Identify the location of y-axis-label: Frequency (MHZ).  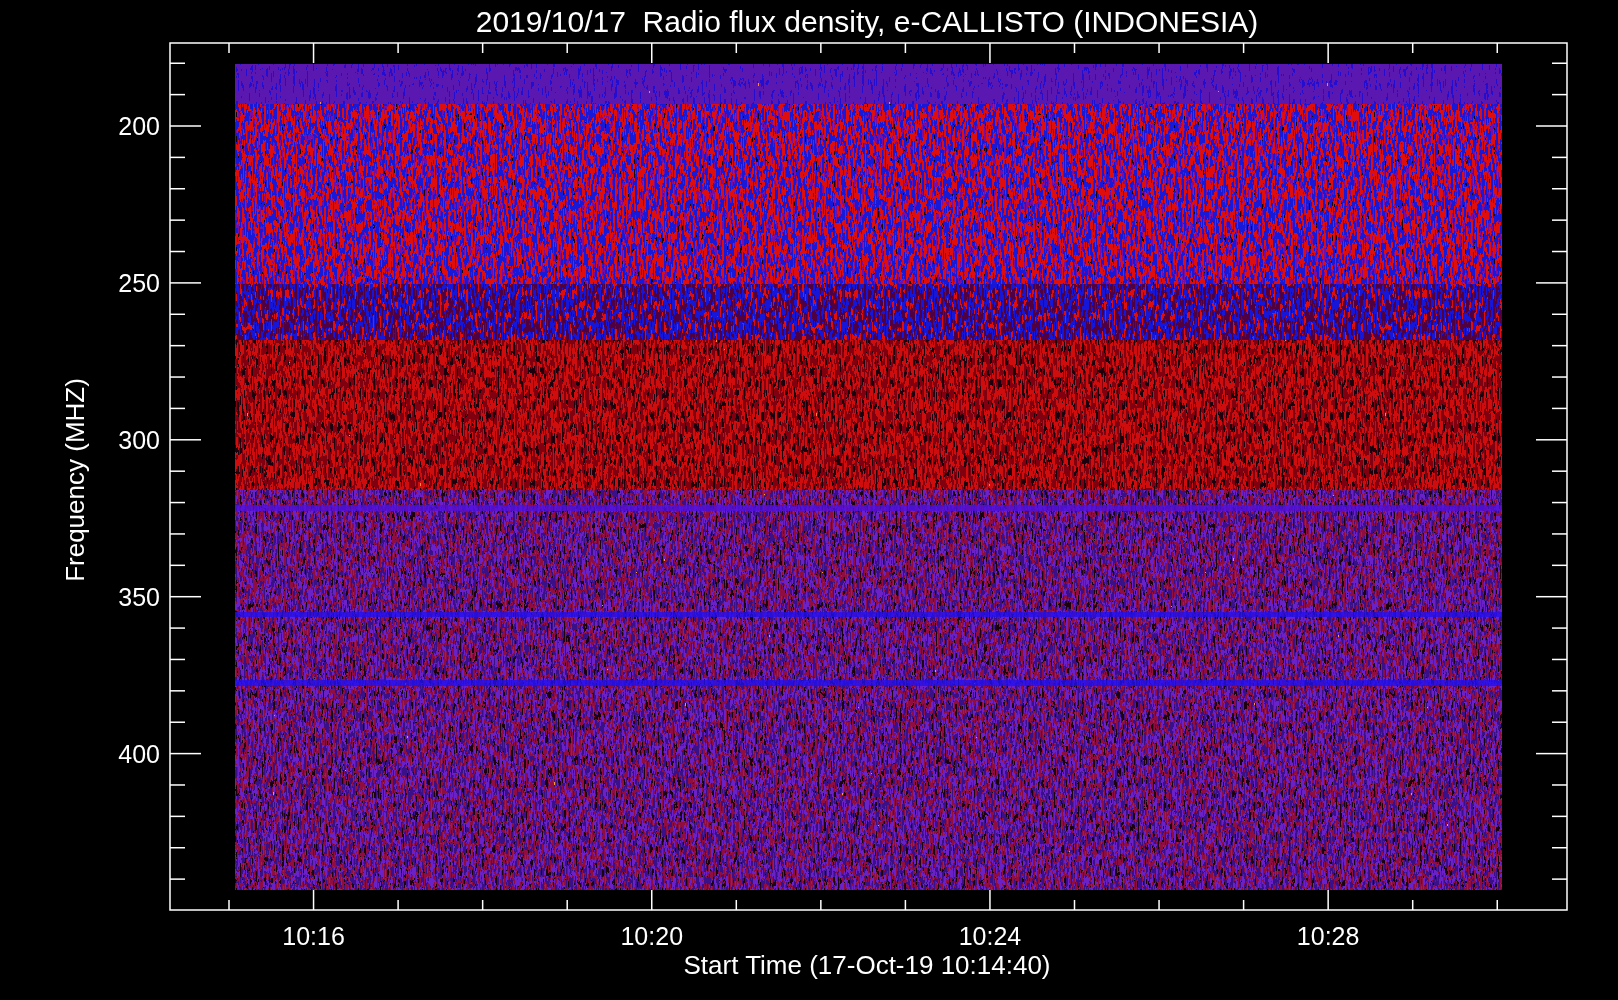
(75, 480).